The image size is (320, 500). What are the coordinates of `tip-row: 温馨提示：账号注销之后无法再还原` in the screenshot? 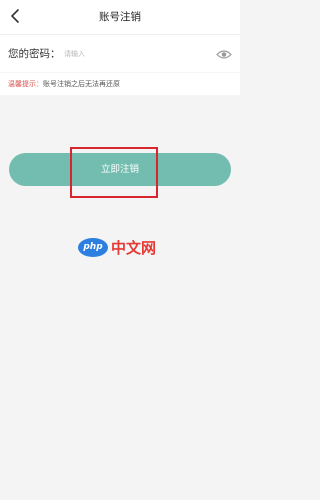 It's located at (120, 84).